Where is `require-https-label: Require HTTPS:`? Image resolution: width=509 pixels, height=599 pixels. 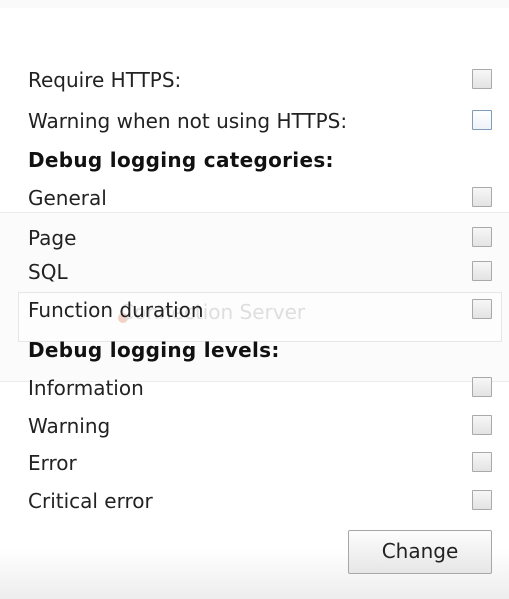 require-https-label: Require HTTPS: is located at coordinates (105, 80).